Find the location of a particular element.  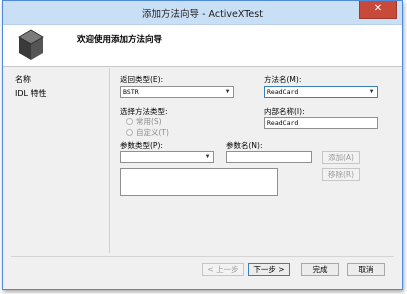

param-type-label: 参数类型(P): is located at coordinates (141, 145).